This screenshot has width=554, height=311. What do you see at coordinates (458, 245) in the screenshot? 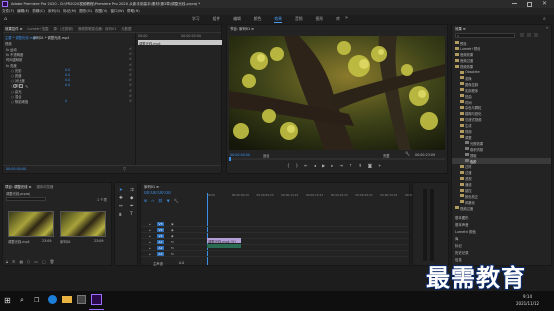
I see `panel-section-header: 标记` at bounding box center [458, 245].